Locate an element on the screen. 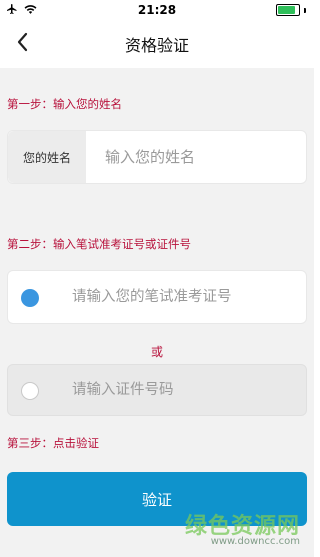  watermark: 绿色资源网 www.downcc.com is located at coordinates (242, 527).